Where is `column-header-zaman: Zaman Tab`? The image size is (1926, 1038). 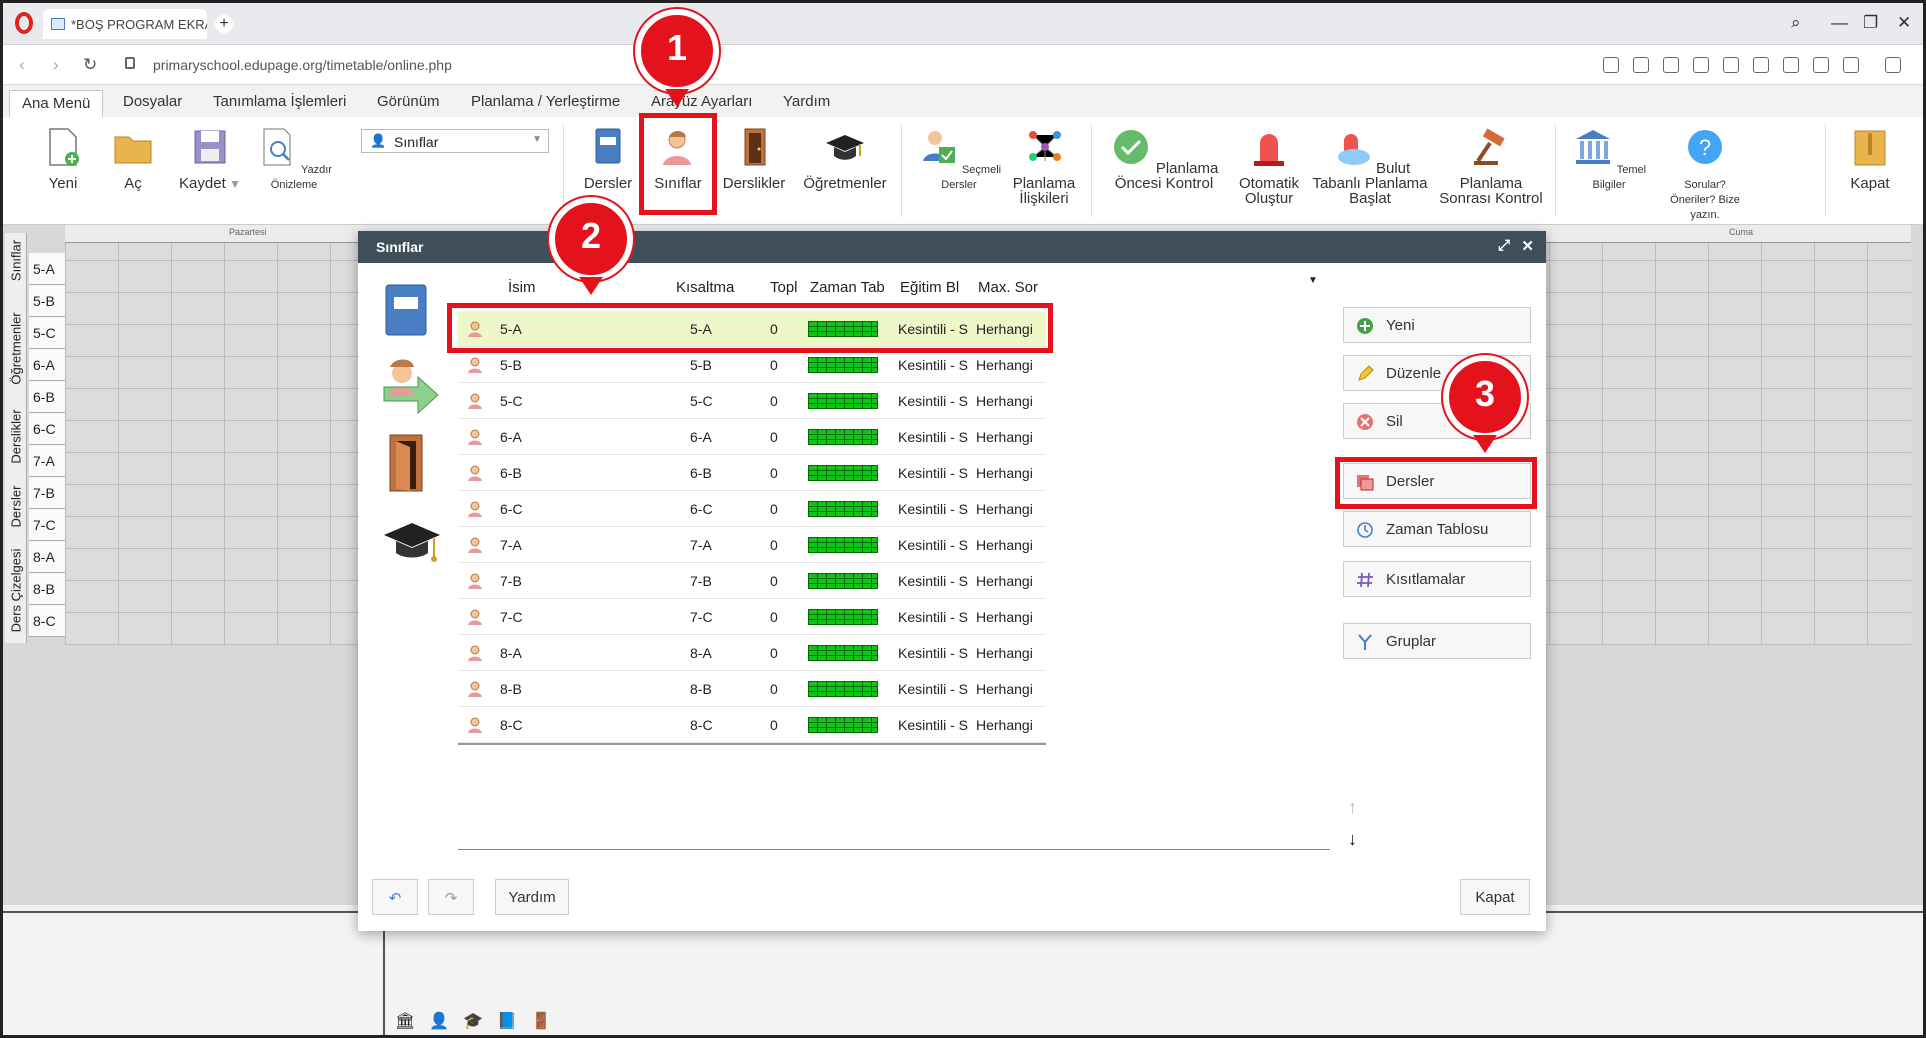 column-header-zaman: Zaman Tab is located at coordinates (850, 287).